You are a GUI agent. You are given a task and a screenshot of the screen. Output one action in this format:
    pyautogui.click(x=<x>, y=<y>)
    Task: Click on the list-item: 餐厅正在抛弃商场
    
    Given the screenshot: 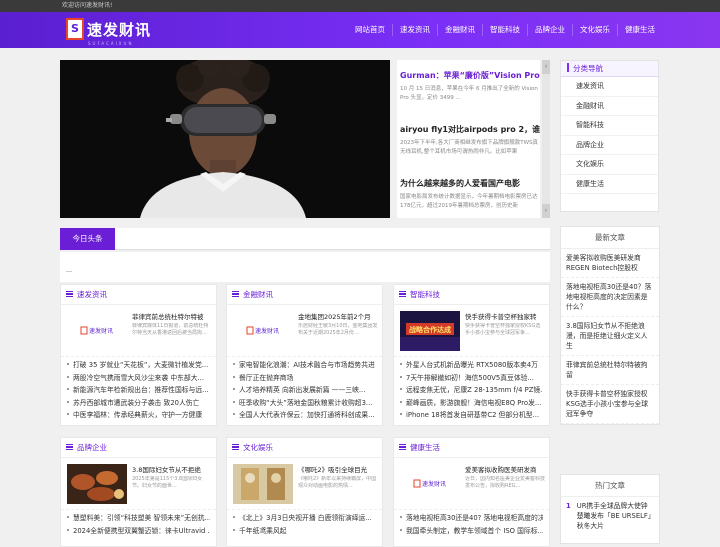 What is the action you would take?
    pyautogui.click(x=304, y=378)
    